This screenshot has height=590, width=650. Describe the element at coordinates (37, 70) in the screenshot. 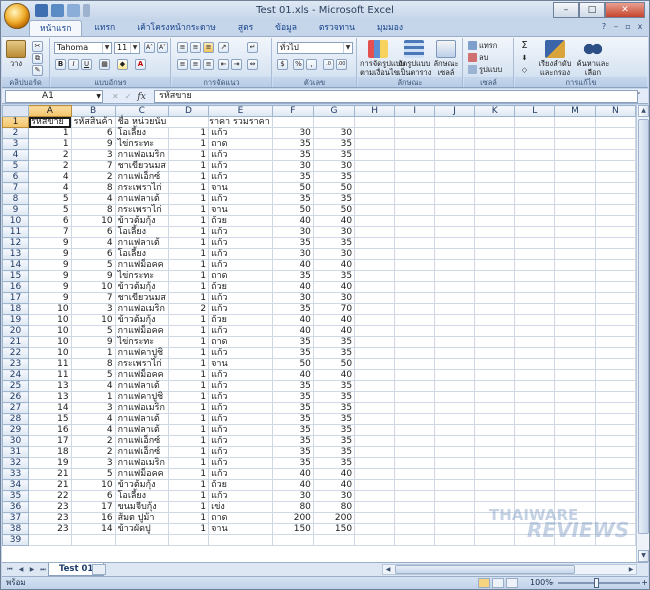

I see `format-painter-icon: ✎` at that location.